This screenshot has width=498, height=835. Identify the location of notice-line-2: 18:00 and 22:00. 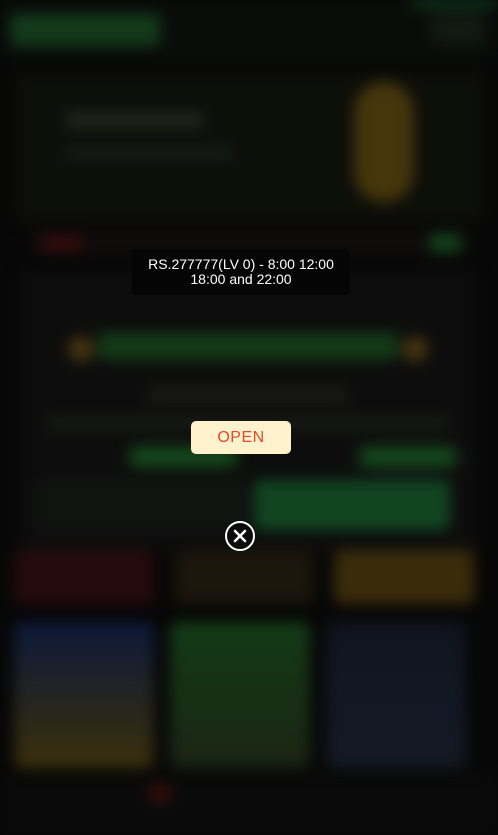
(241, 279).